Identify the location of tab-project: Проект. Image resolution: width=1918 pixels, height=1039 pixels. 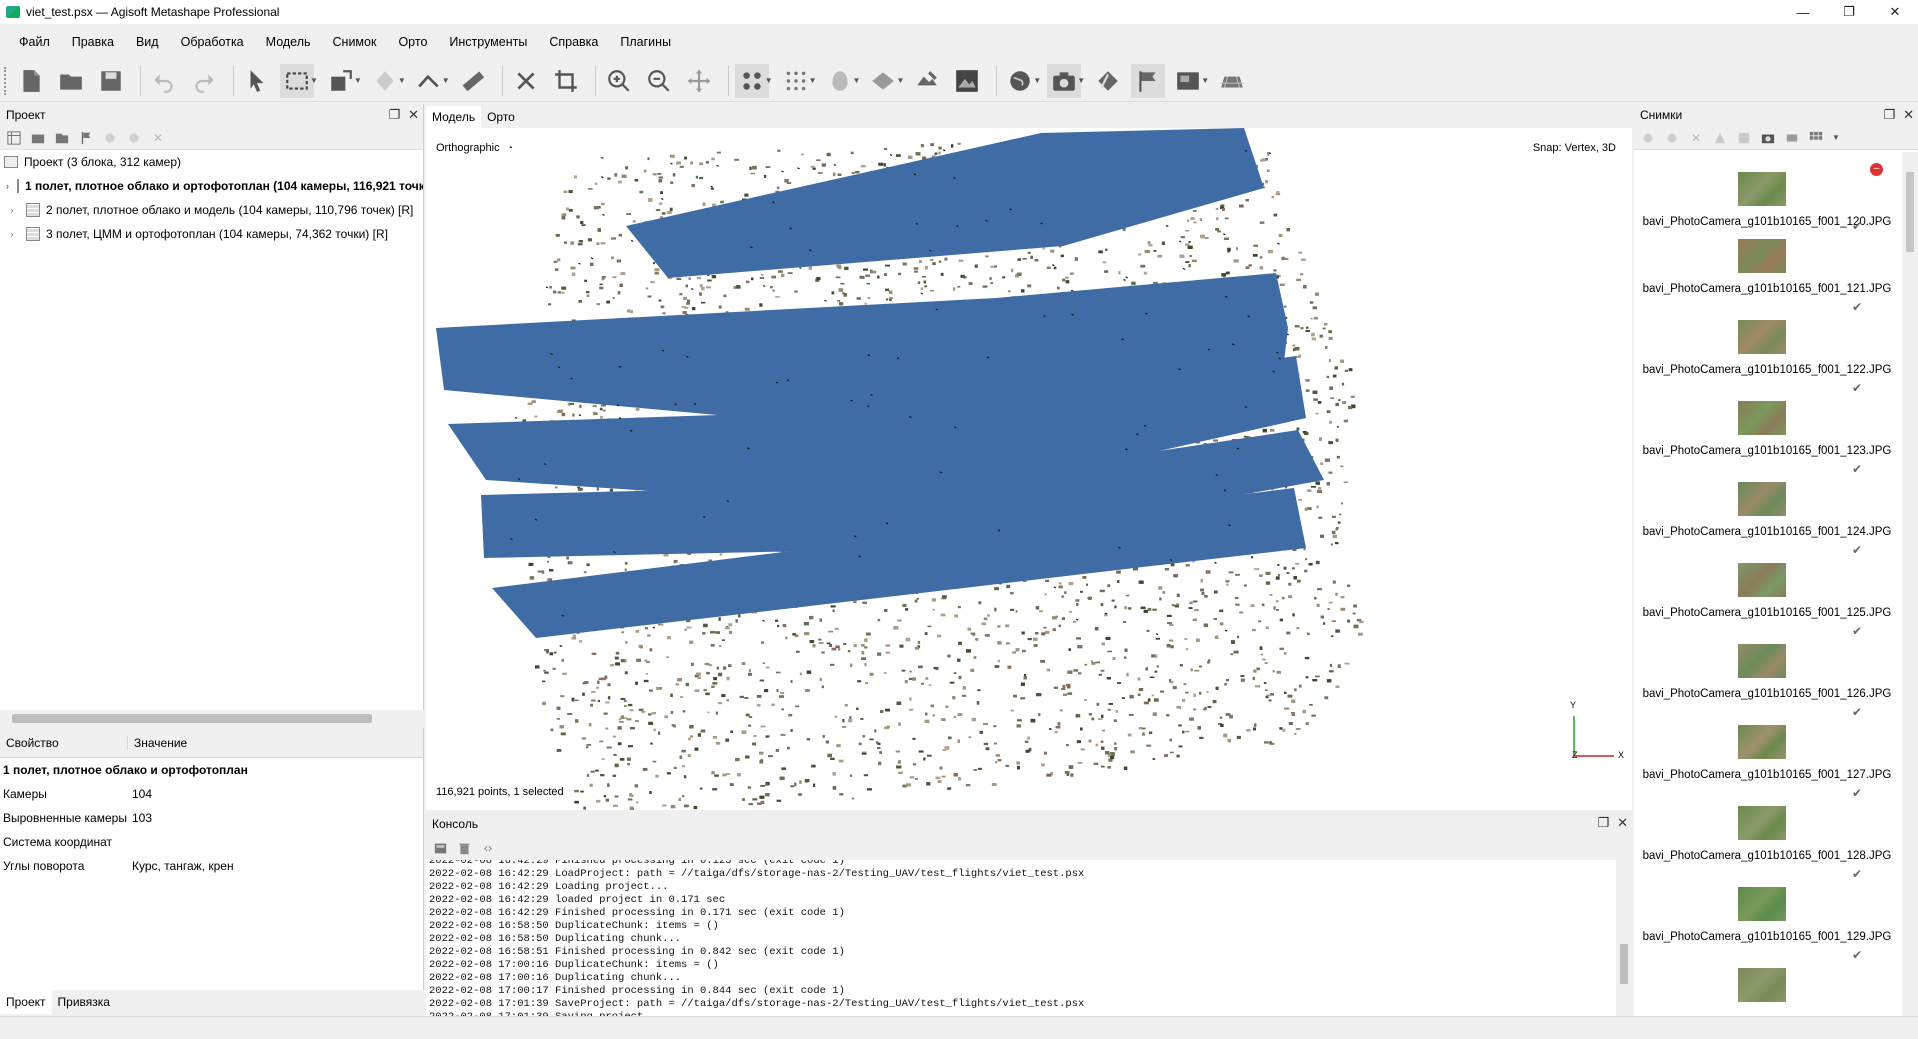
(26, 1002).